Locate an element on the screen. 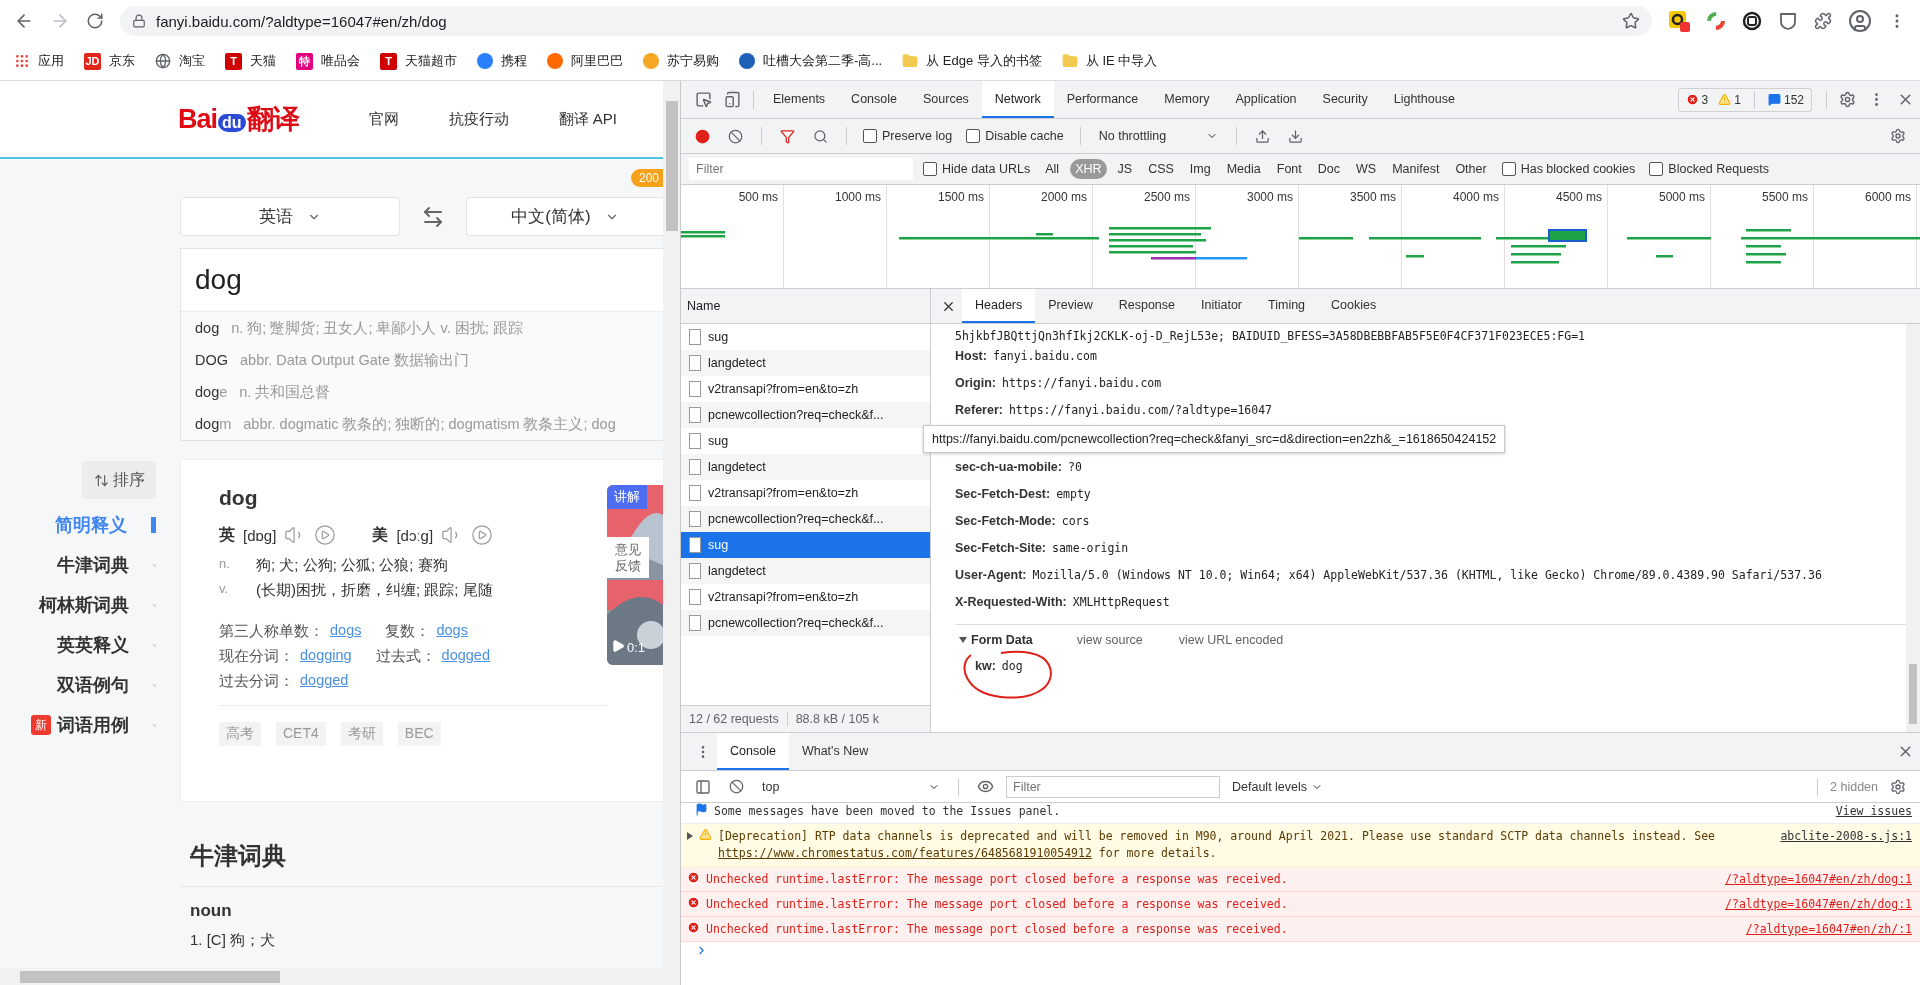 The image size is (1920, 985). view-link: view URL encoded is located at coordinates (1231, 640).